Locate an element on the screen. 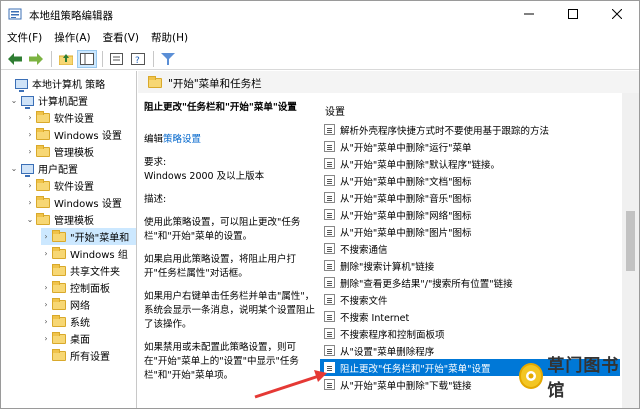  list-item: 删除"查看更多结果"/"搜索所有位置"链接 is located at coordinates (470, 282).